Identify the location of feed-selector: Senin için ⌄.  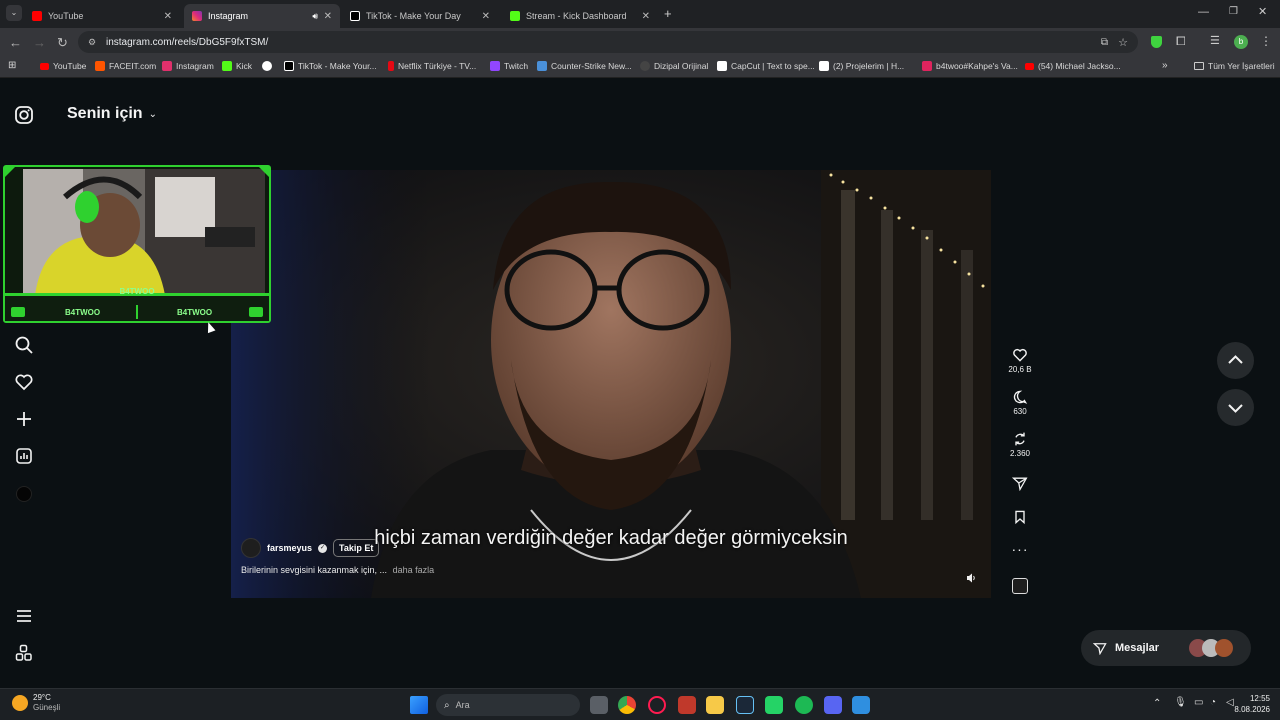
(112, 114).